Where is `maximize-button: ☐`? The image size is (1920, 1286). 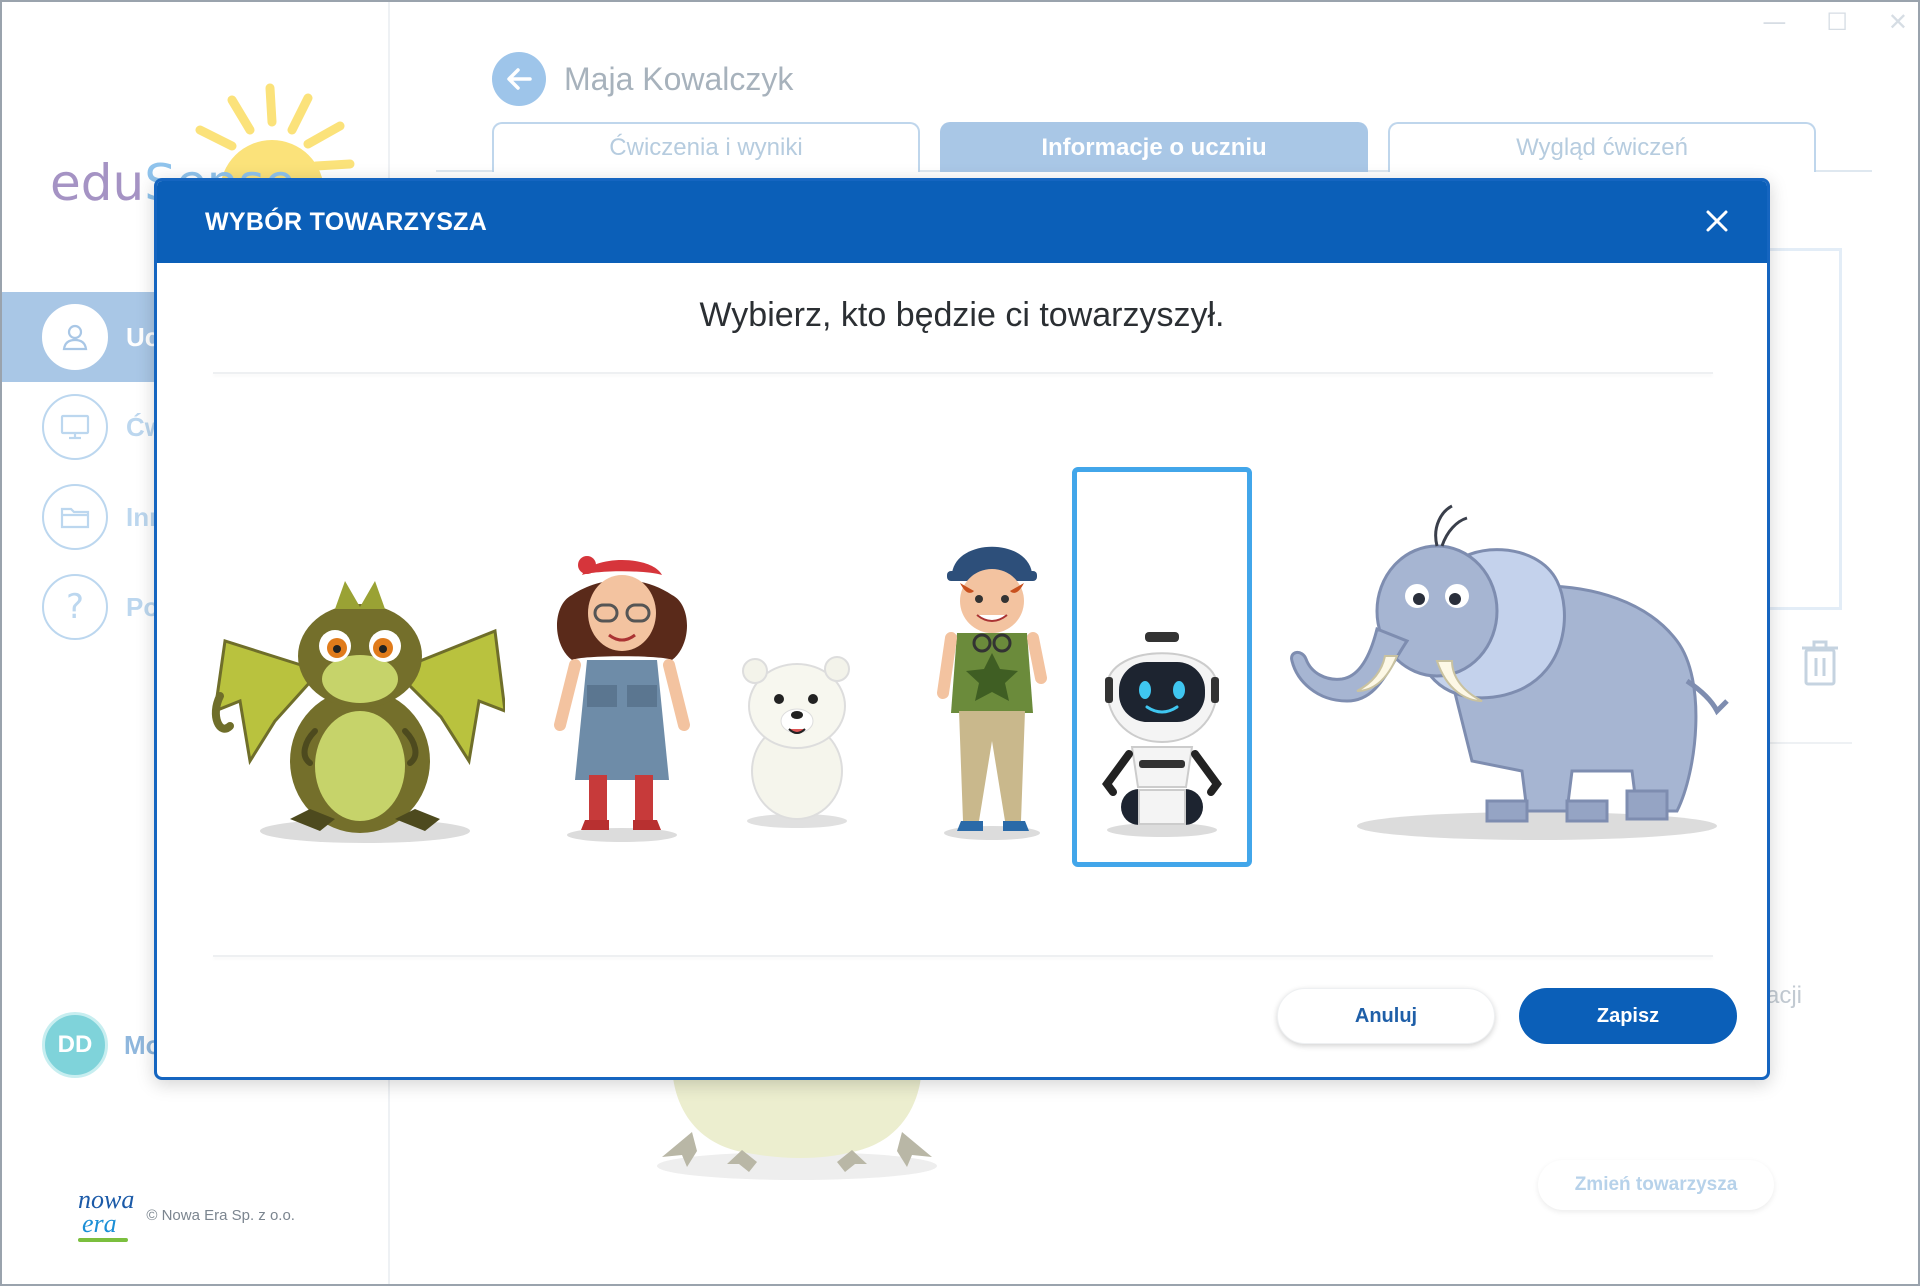 maximize-button: ☐ is located at coordinates (1837, 22).